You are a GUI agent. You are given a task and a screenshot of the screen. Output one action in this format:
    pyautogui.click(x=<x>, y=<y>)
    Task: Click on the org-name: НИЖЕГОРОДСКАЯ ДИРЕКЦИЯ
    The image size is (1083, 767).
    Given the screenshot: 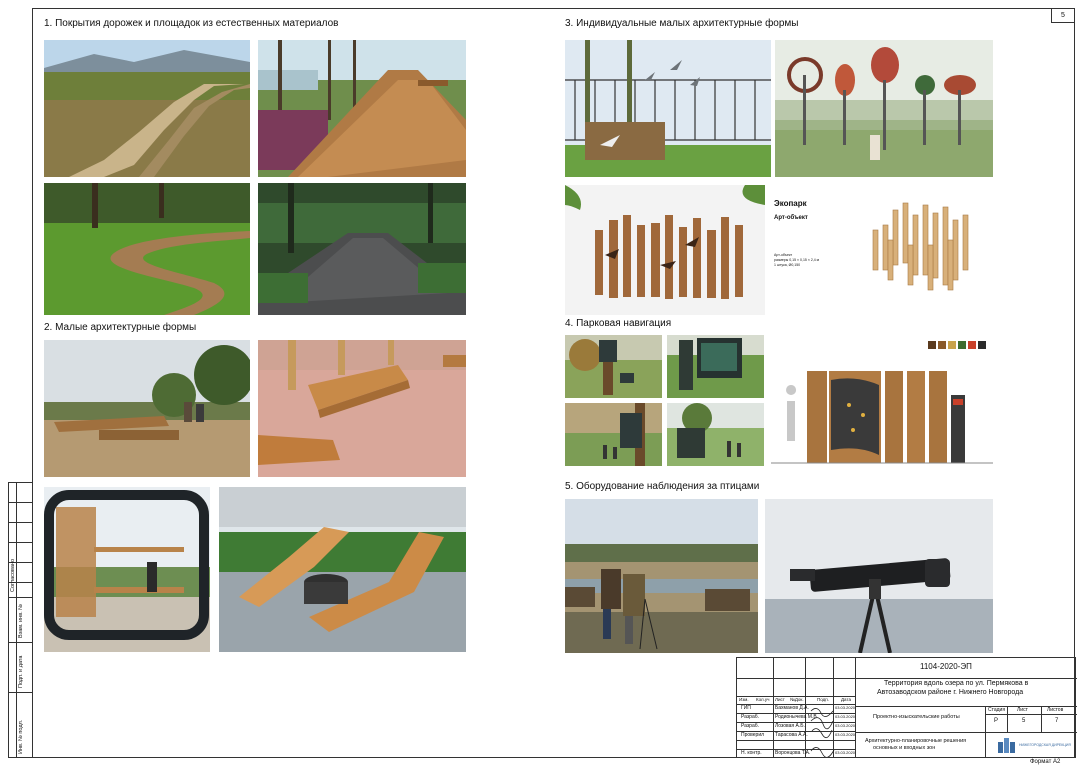 What is the action you would take?
    pyautogui.click(x=1045, y=745)
    